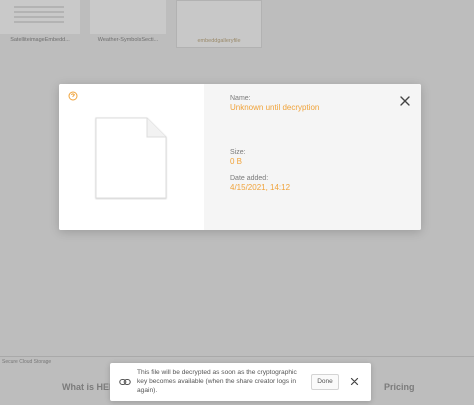 This screenshot has width=474, height=405. I want to click on field-date-added: Date added: 4/15/2021, 14:12, so click(260, 183).